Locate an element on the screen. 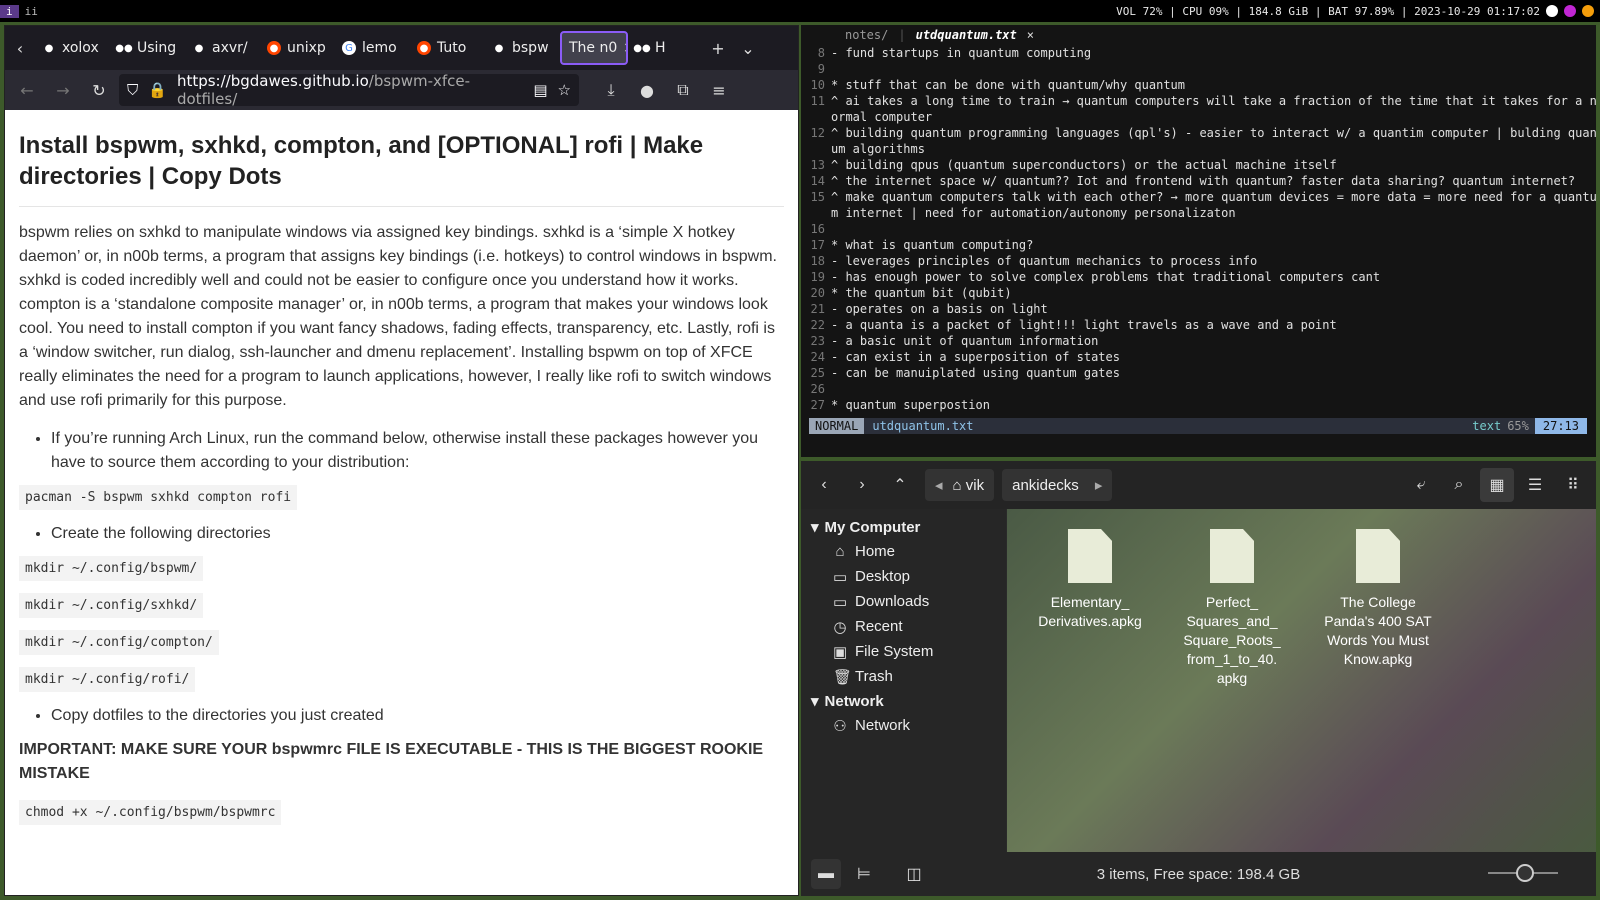  sidebar-item: ⚇ Network is located at coordinates (903, 725).